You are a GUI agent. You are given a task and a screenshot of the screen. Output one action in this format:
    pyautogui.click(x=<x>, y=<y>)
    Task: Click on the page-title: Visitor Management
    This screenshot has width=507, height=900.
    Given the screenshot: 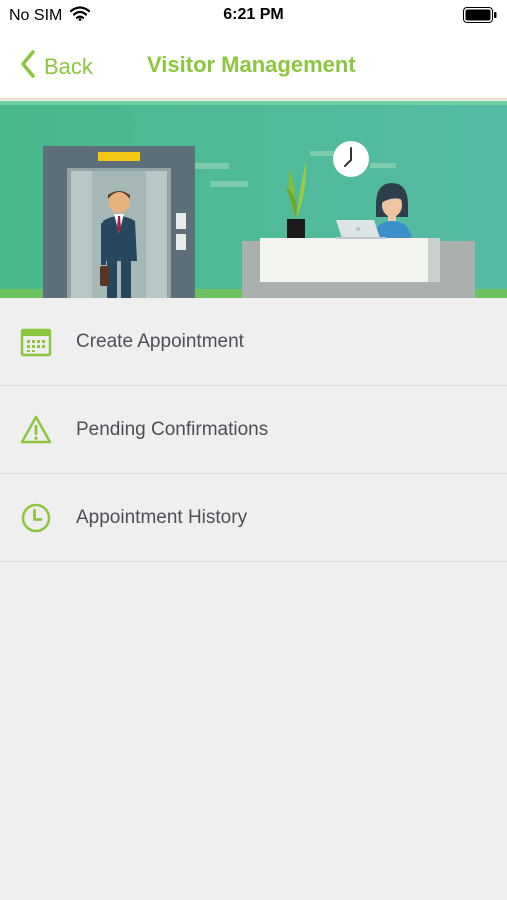 What is the action you would take?
    pyautogui.click(x=251, y=64)
    